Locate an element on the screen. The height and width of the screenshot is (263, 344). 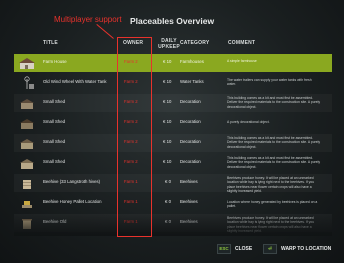
farmhouse-thumbnail is located at coordinates (27, 63).